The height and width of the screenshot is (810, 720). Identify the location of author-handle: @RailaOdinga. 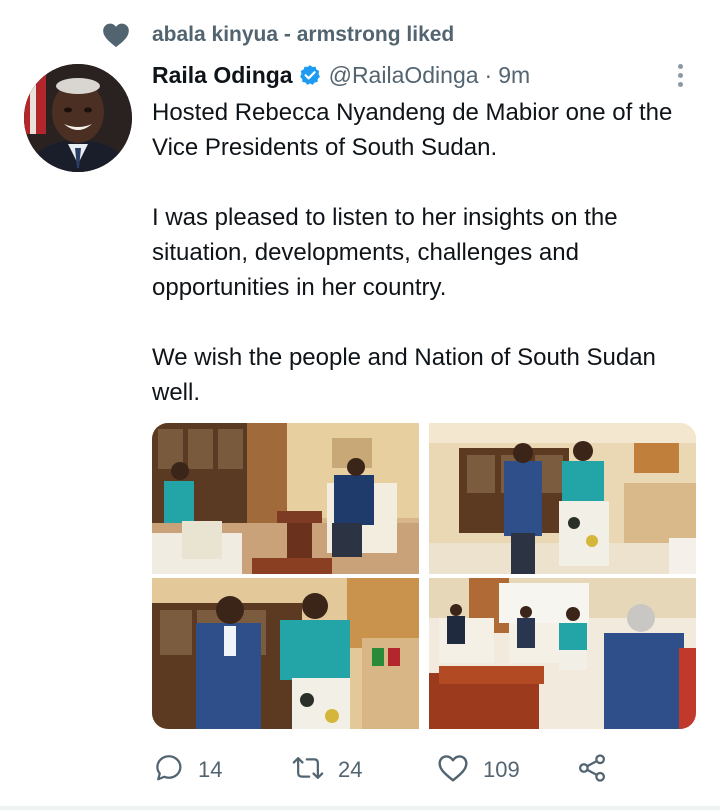
(404, 75).